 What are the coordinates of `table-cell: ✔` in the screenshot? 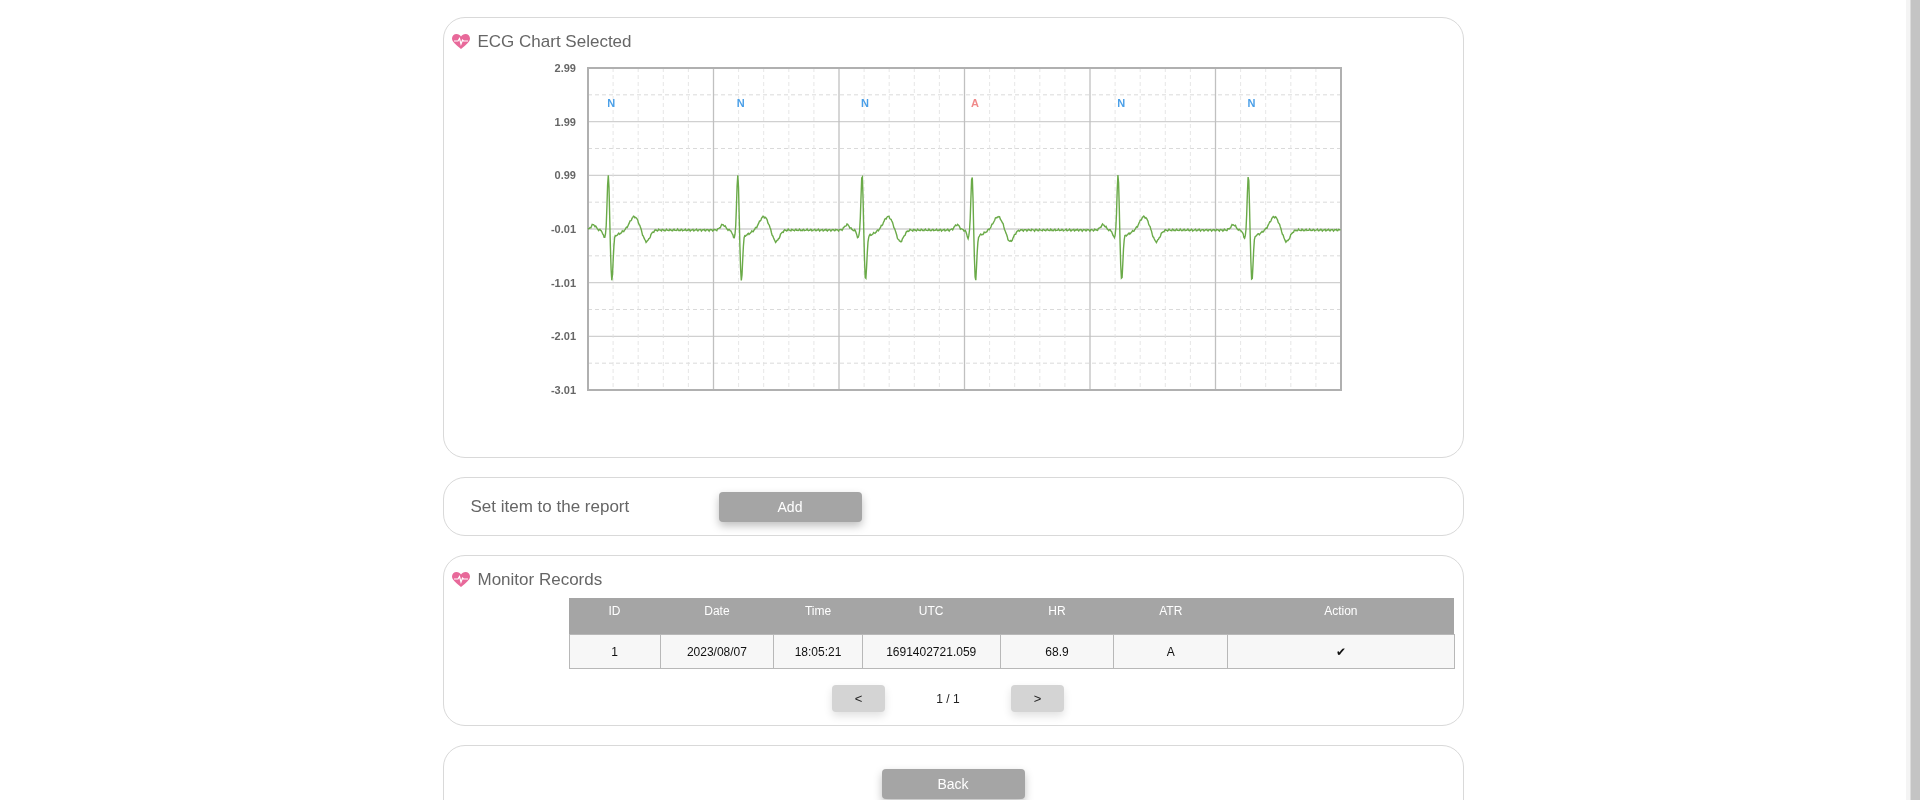 It's located at (1340, 651).